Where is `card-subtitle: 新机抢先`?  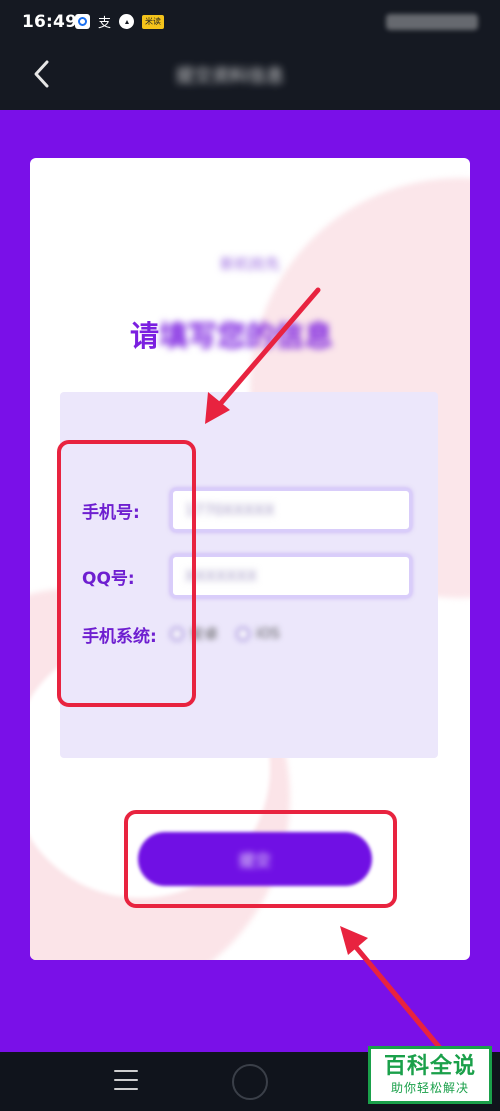
card-subtitle: 新机抢先 is located at coordinates (249, 264).